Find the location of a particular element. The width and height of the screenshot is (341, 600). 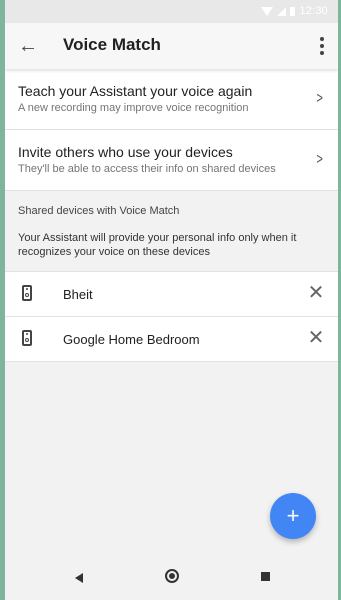

device-row-bheit: Bheit ✕ is located at coordinates (171, 294).